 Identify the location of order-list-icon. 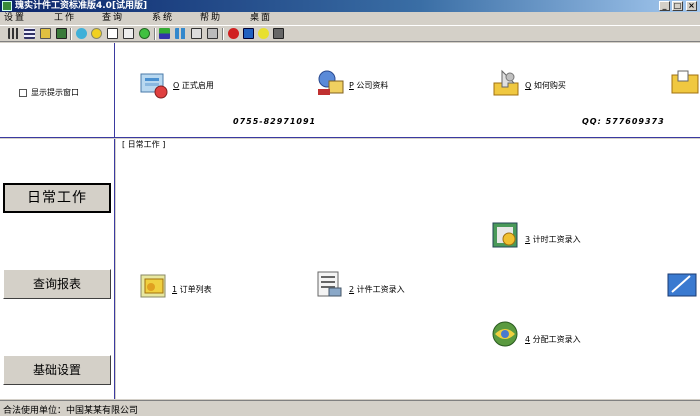
(153, 285).